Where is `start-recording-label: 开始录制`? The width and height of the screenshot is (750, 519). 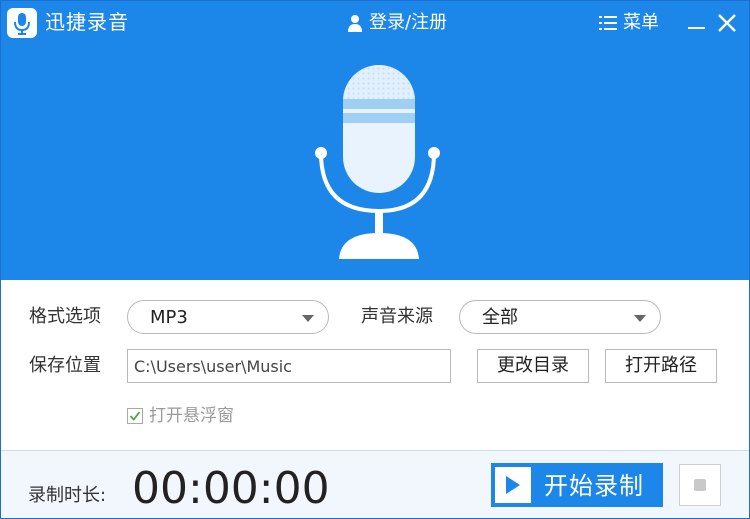
start-recording-label: 开始录制 is located at coordinates (594, 486).